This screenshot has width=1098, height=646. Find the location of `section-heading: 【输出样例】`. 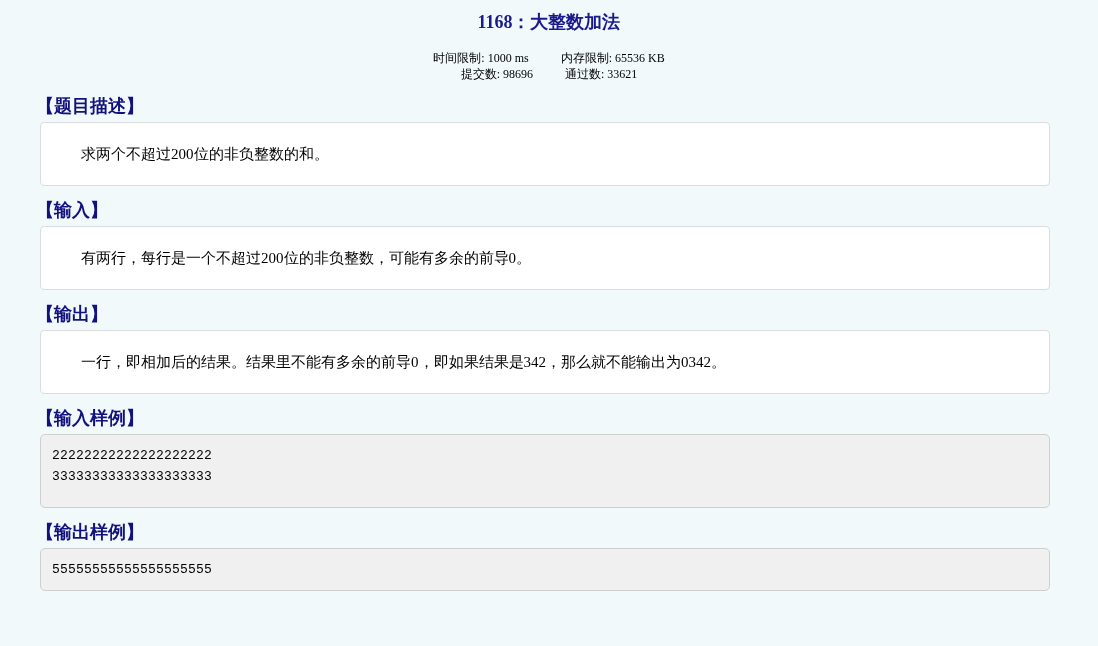

section-heading: 【输出样例】 is located at coordinates (90, 532).